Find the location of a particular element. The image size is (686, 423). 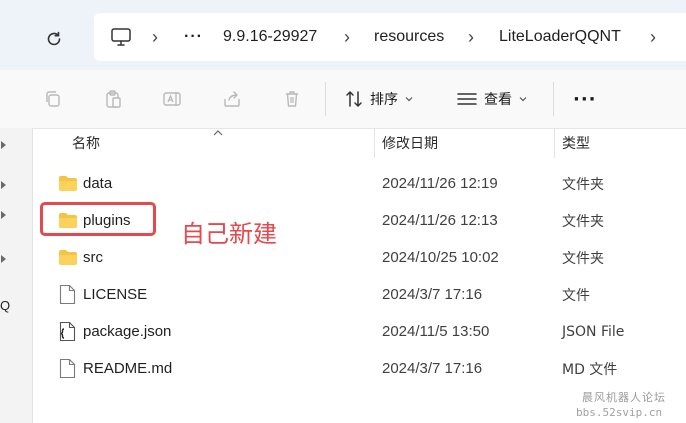

file-type: MD 文件 is located at coordinates (590, 369).